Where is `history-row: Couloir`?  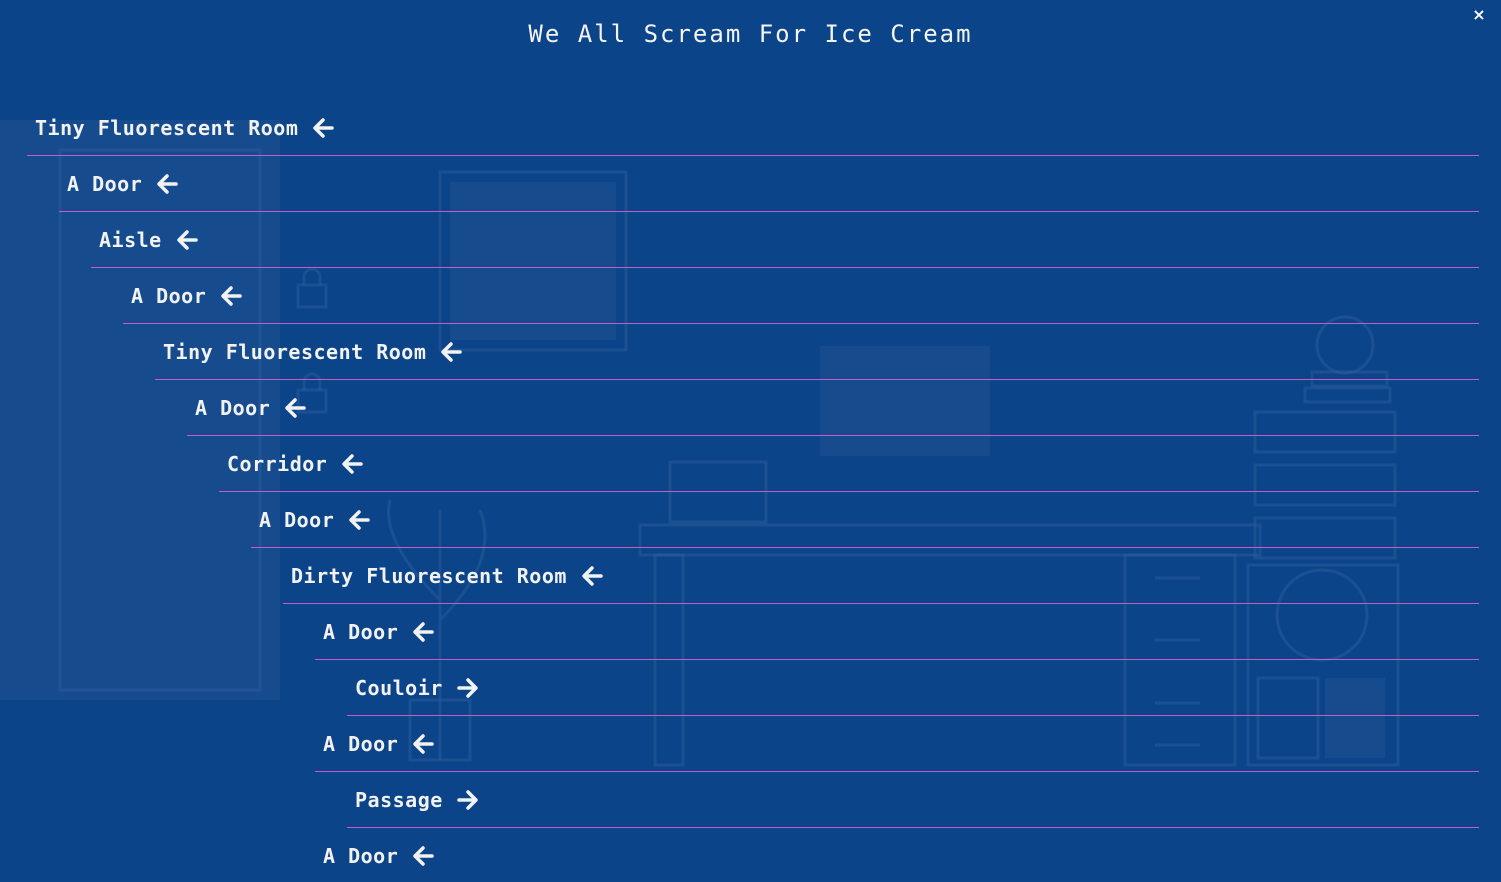 history-row: Couloir is located at coordinates (913, 688).